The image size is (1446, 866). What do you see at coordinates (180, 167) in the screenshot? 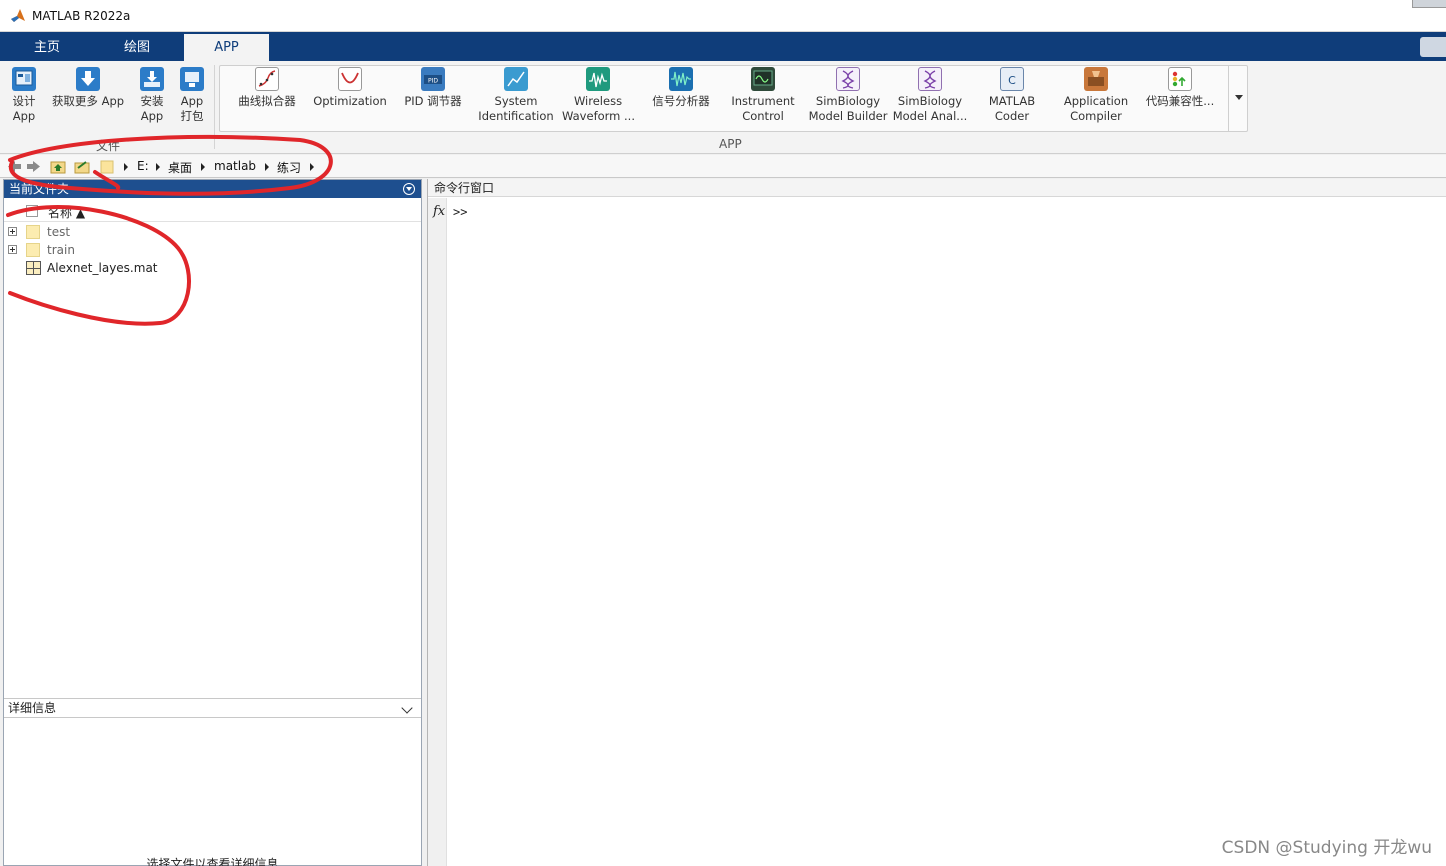
I see `crumb-desktop: 桌面` at bounding box center [180, 167].